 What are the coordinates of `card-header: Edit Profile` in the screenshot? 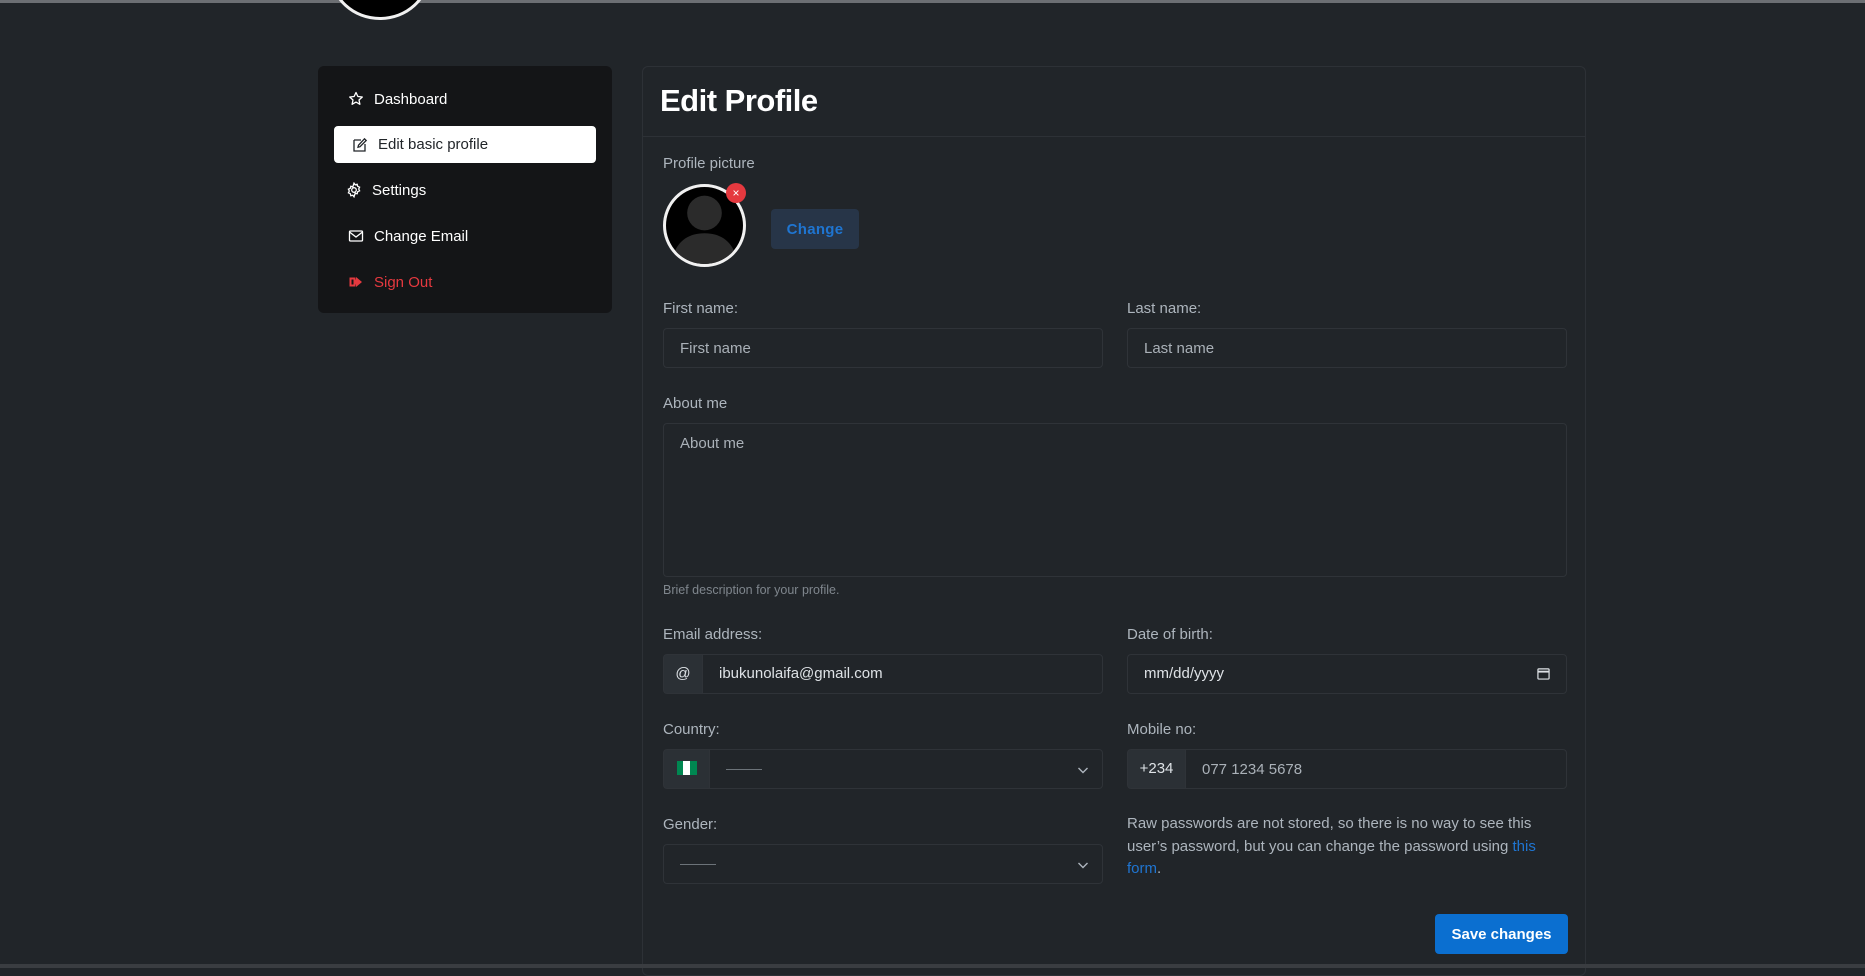 It's located at (1114, 102).